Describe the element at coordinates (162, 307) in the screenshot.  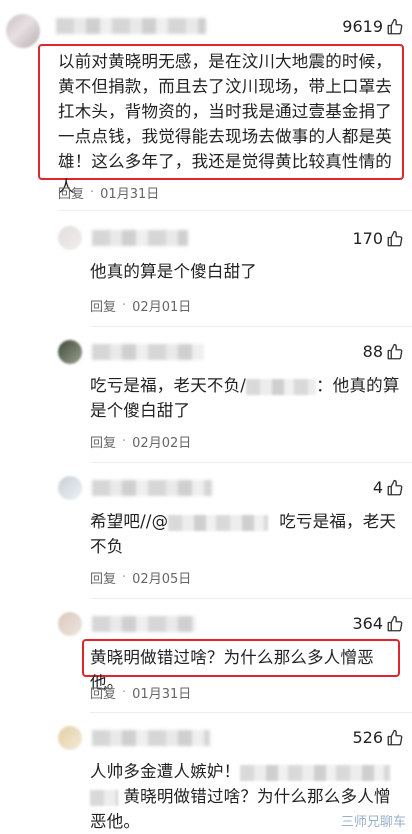
I see `comment-date: 02月01日` at that location.